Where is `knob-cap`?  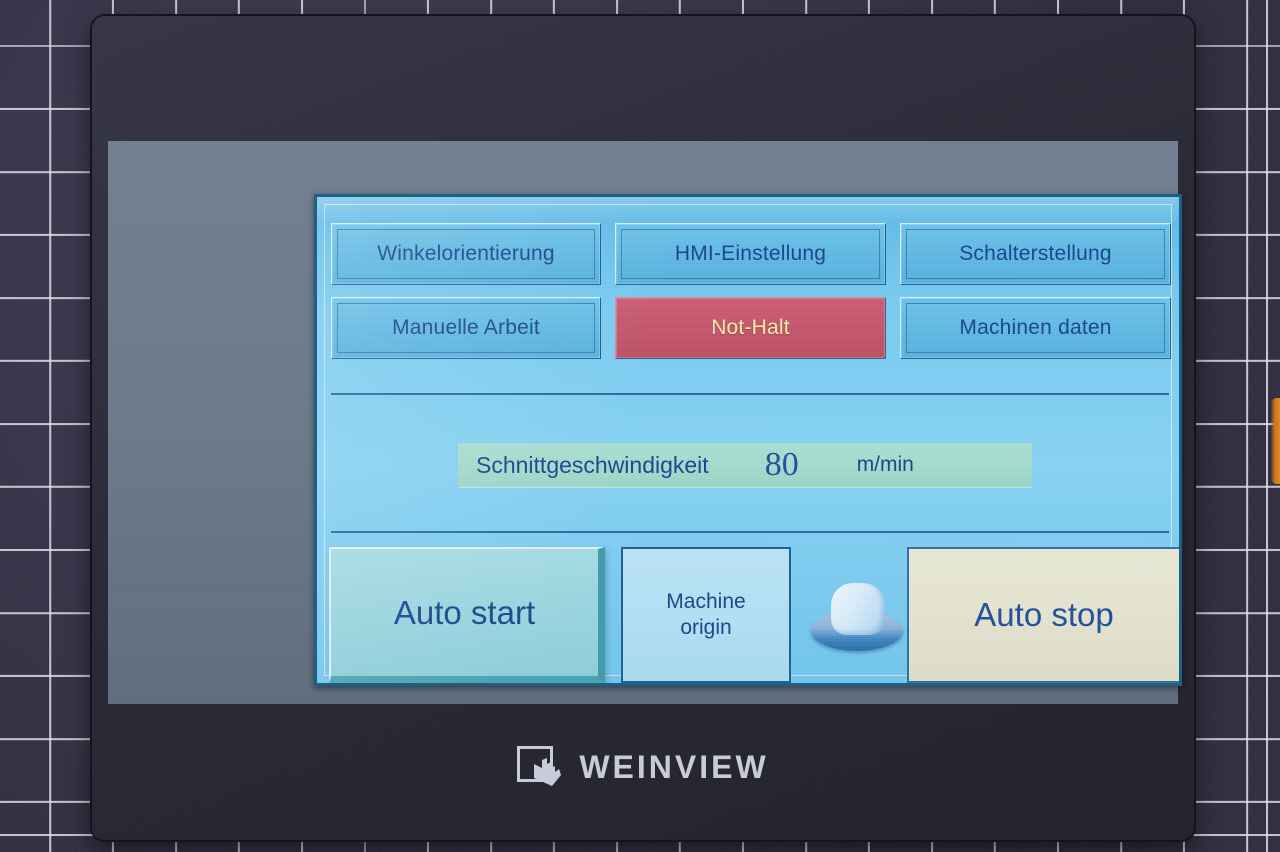 knob-cap is located at coordinates (858, 609).